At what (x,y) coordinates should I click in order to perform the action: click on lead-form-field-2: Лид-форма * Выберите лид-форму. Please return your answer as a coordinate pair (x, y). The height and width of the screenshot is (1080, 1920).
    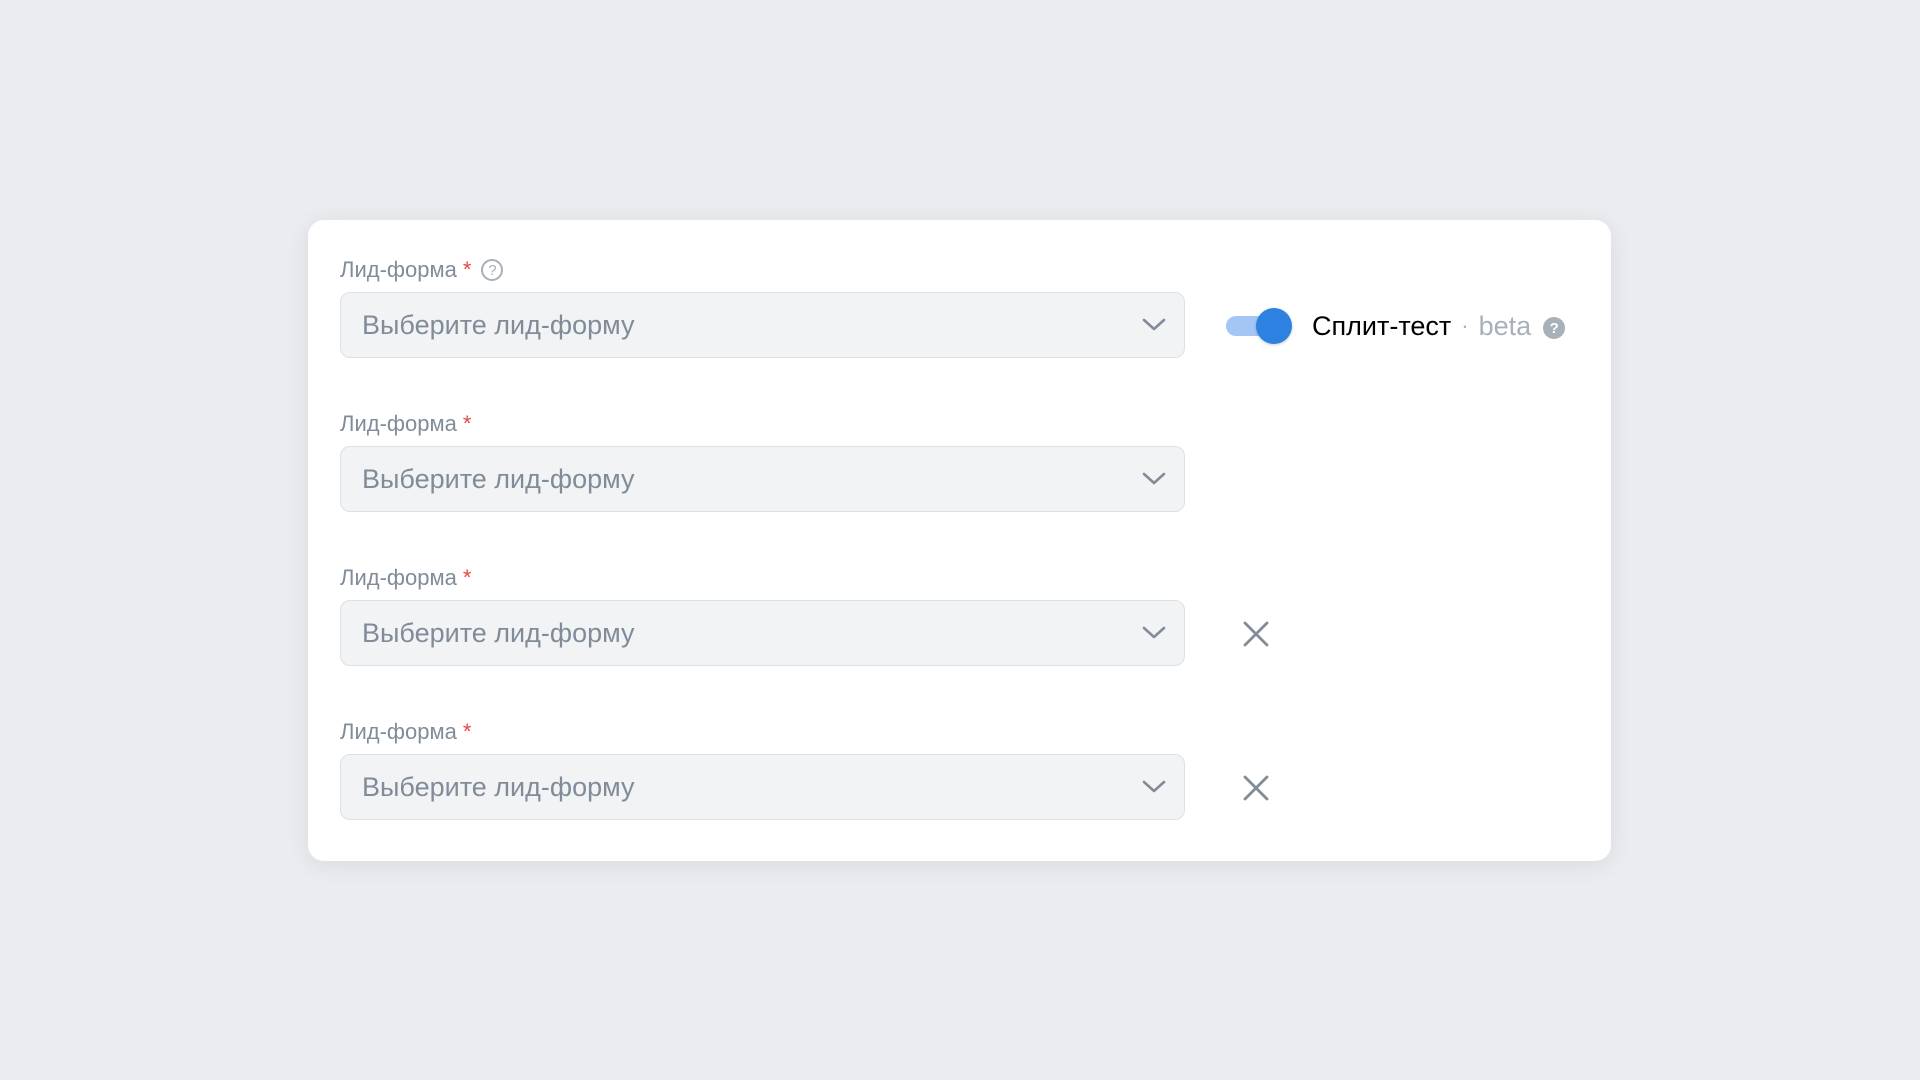
    Looking at the image, I should click on (762, 461).